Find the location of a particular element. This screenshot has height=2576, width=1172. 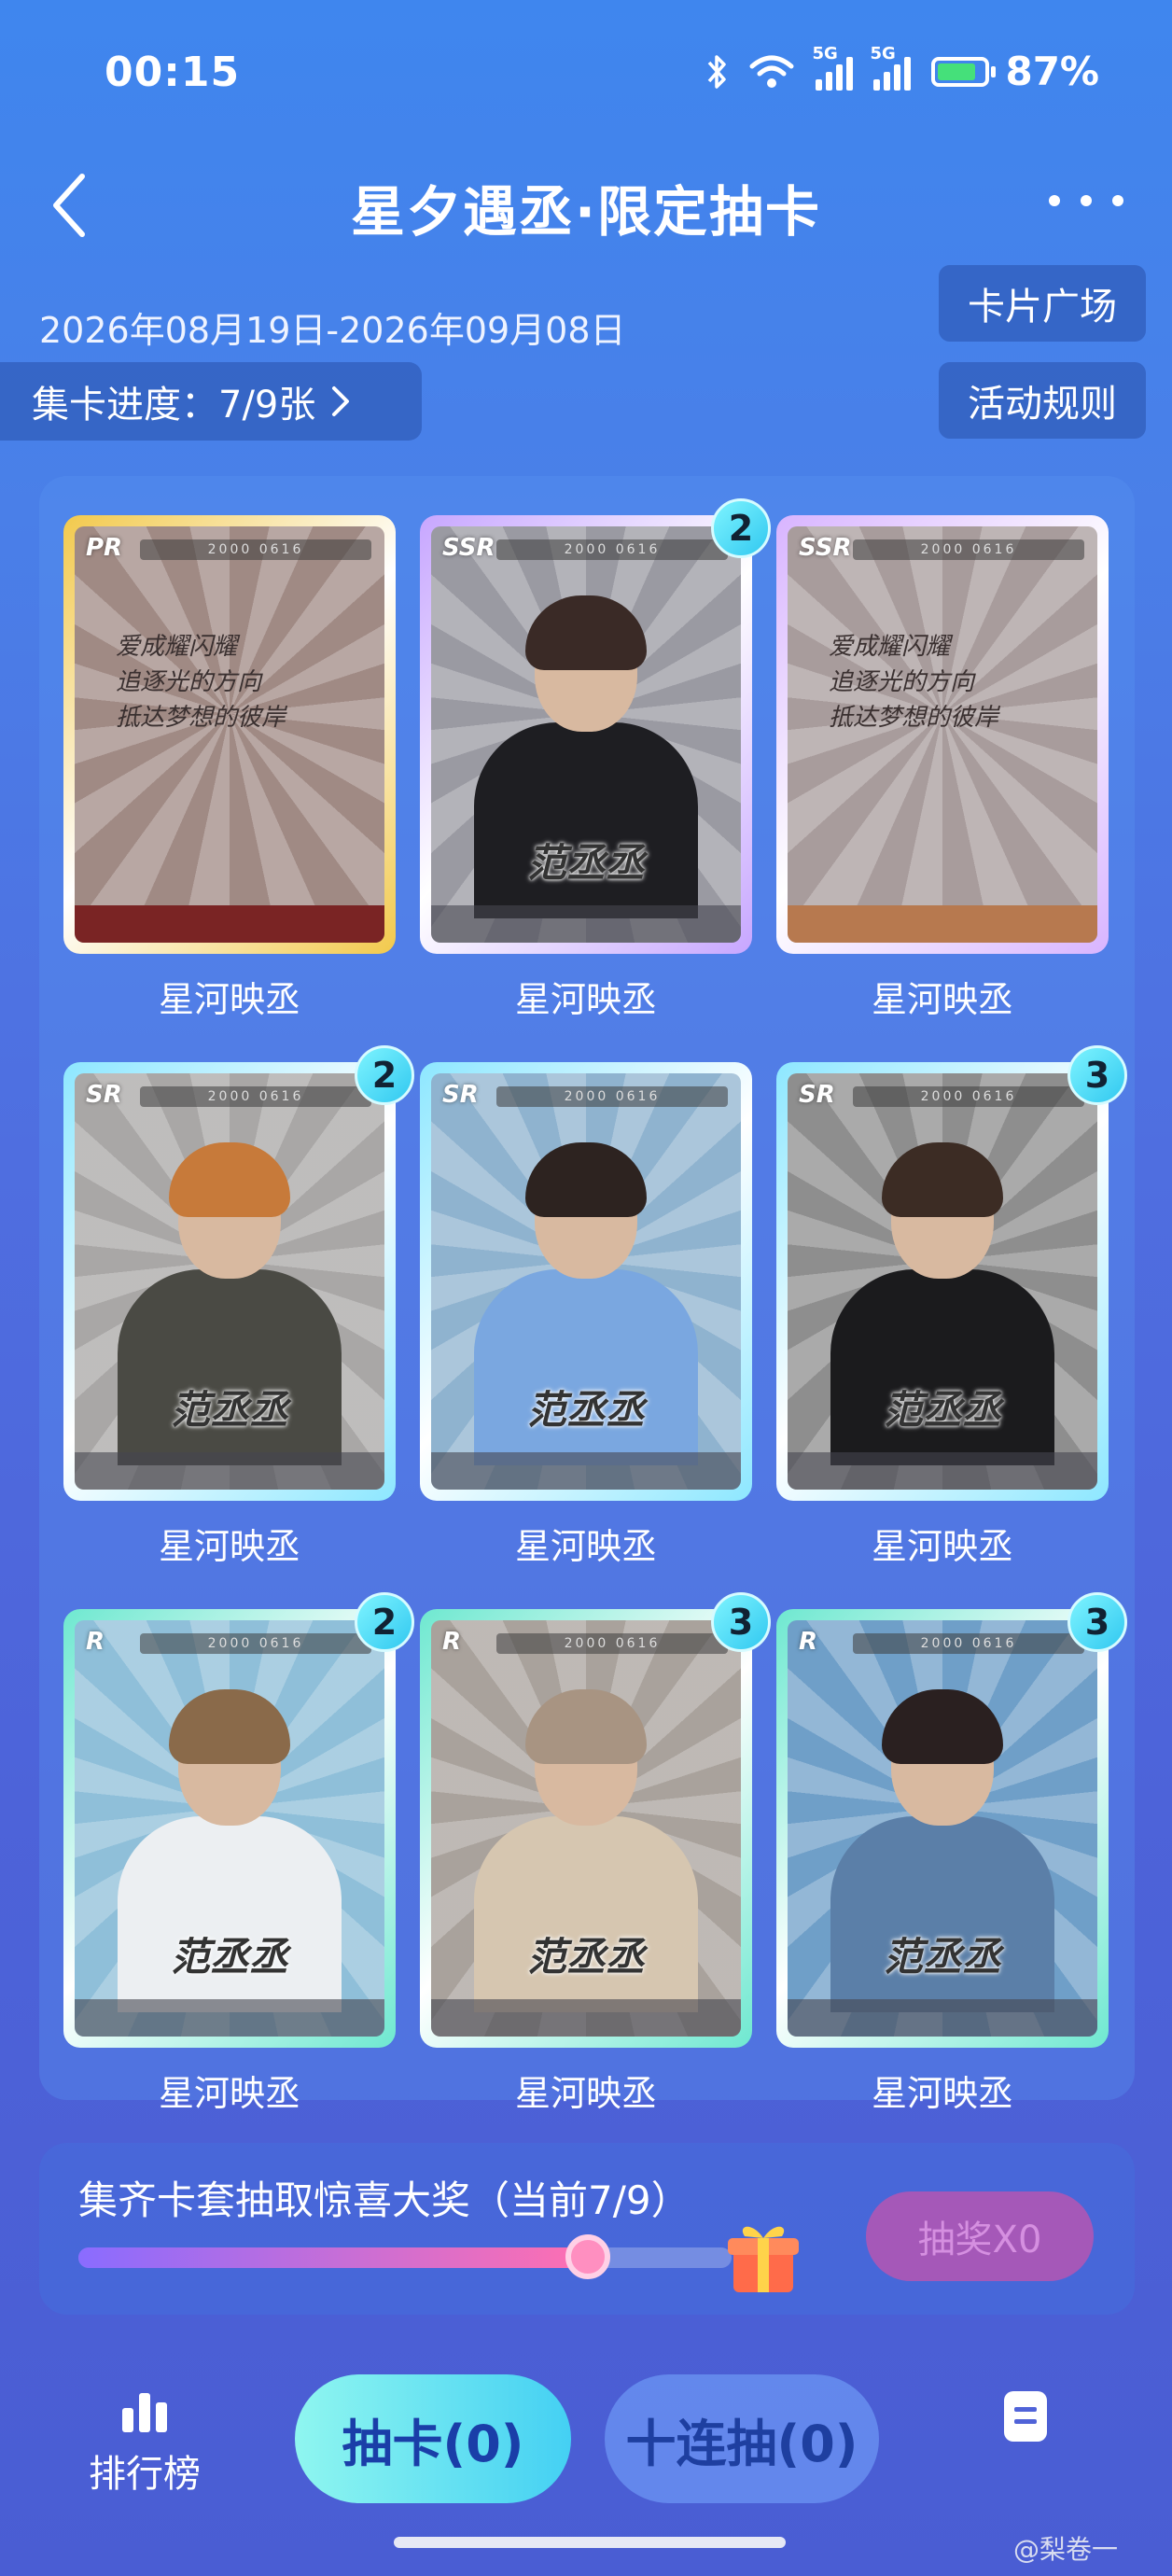

collection-progress-button: 集卡进度：7/9张 is located at coordinates (211, 401).